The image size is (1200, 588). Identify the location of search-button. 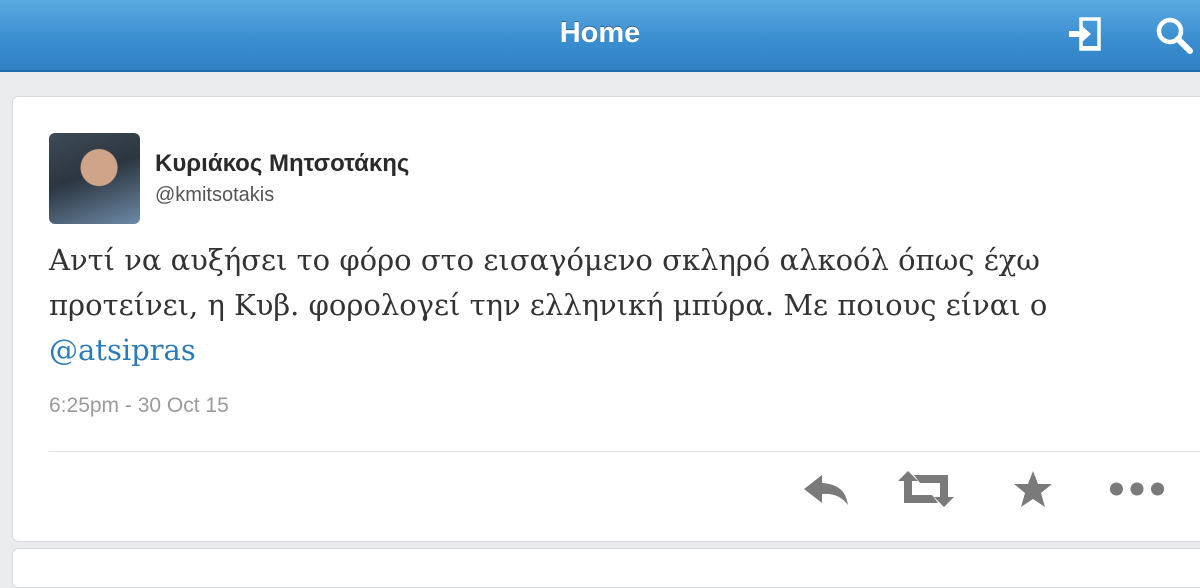
(1174, 35).